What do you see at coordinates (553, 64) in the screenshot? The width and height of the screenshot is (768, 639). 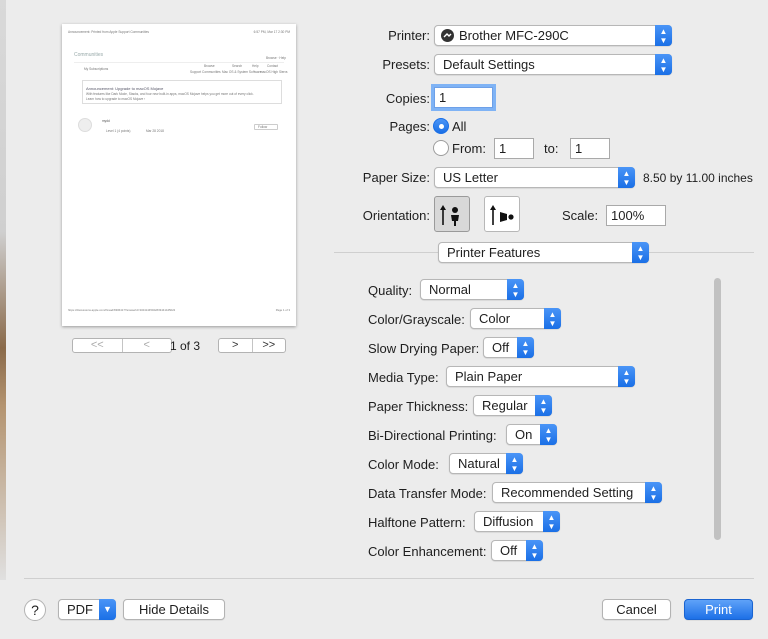 I see `presets-popup: Default Settings ▲ ▼` at bounding box center [553, 64].